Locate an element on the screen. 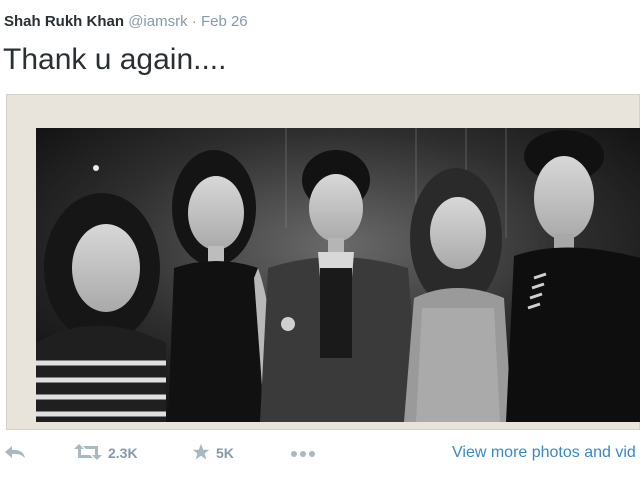 This screenshot has width=640, height=480. author-name: Shah Rukh Khan is located at coordinates (64, 21).